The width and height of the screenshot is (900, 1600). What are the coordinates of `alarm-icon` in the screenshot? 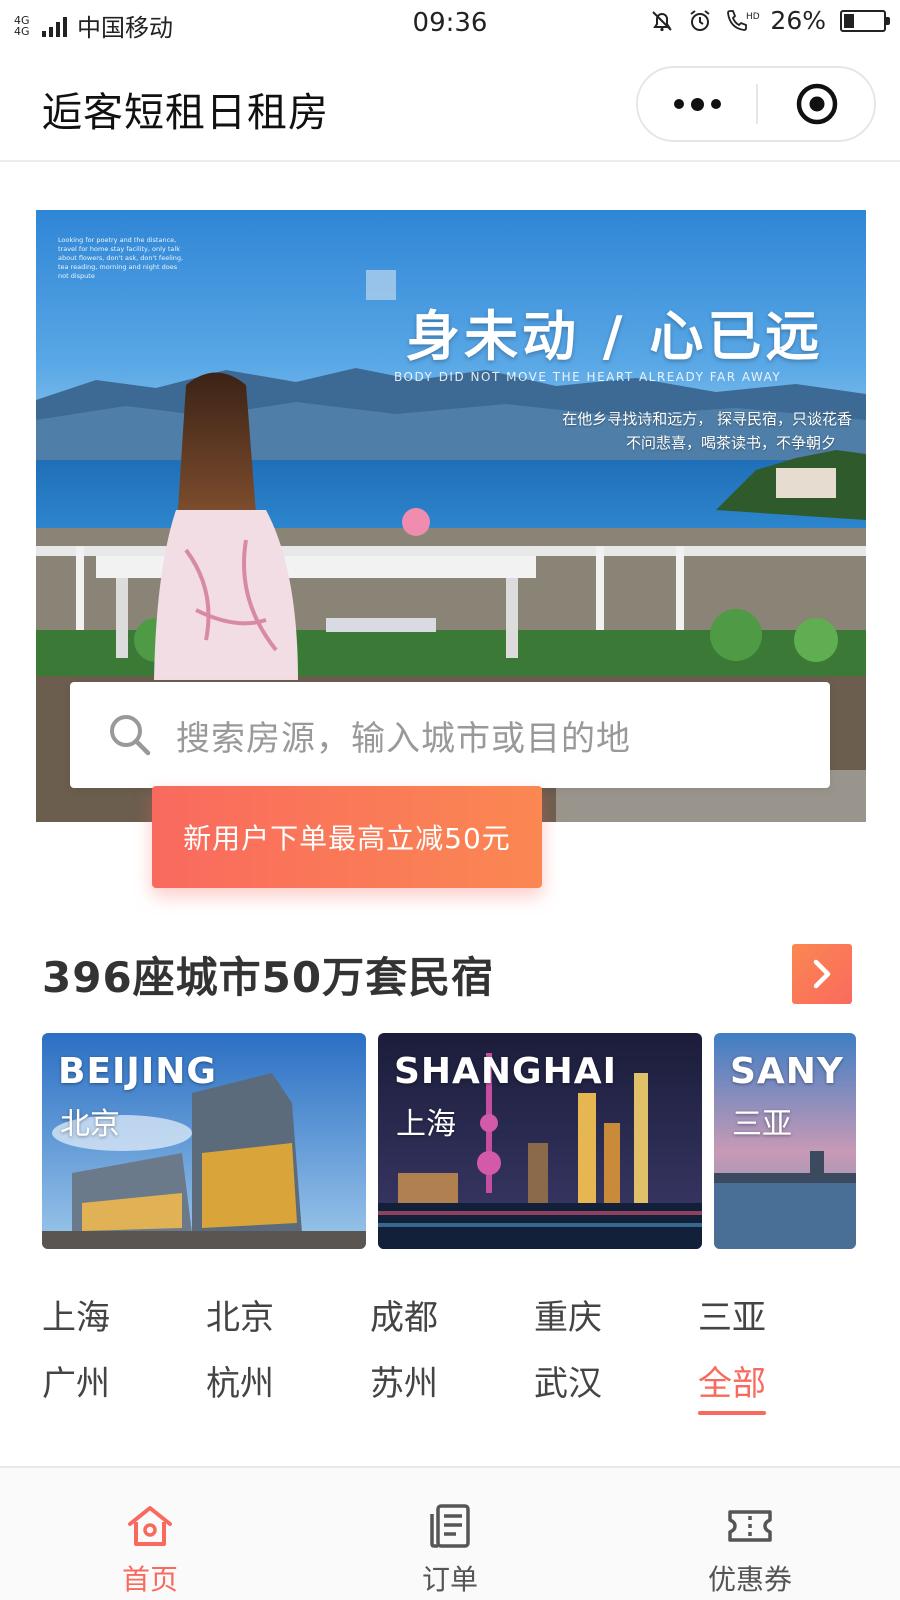 It's located at (700, 21).